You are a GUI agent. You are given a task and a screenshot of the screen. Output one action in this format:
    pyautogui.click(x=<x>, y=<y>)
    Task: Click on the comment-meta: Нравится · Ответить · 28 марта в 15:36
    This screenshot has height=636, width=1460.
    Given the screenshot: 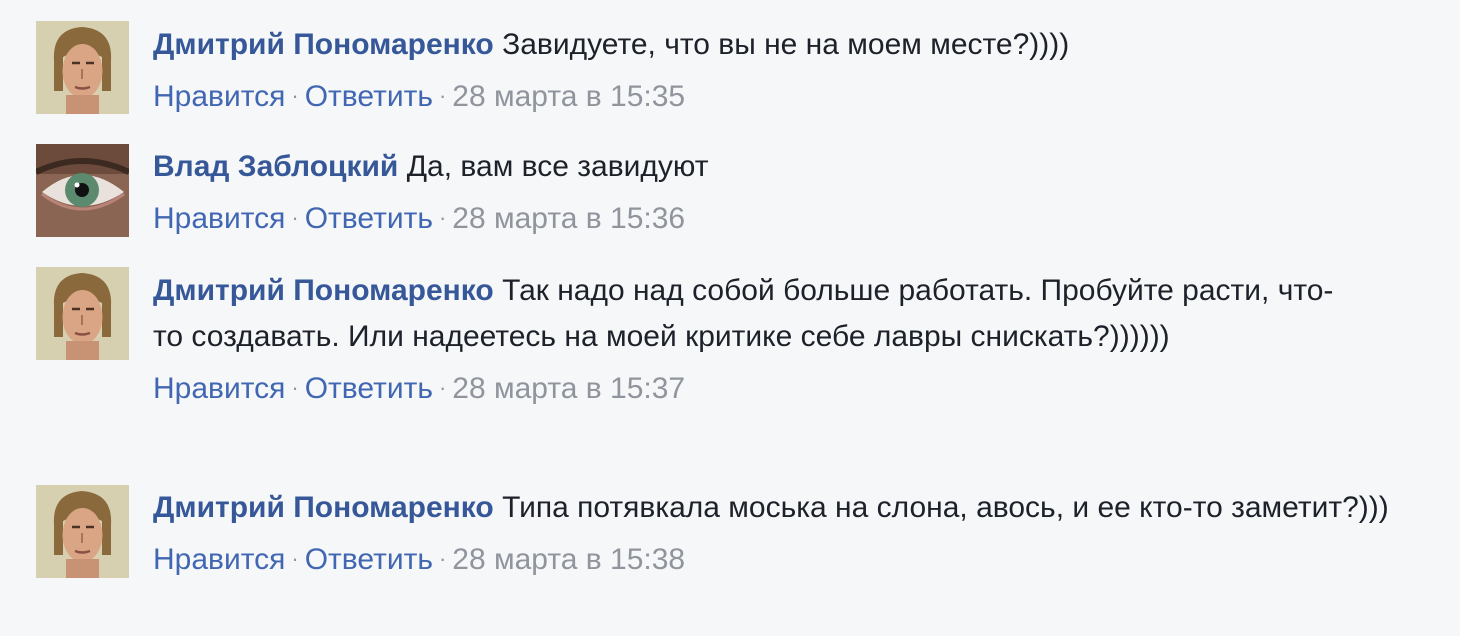 What is the action you would take?
    pyautogui.click(x=793, y=218)
    